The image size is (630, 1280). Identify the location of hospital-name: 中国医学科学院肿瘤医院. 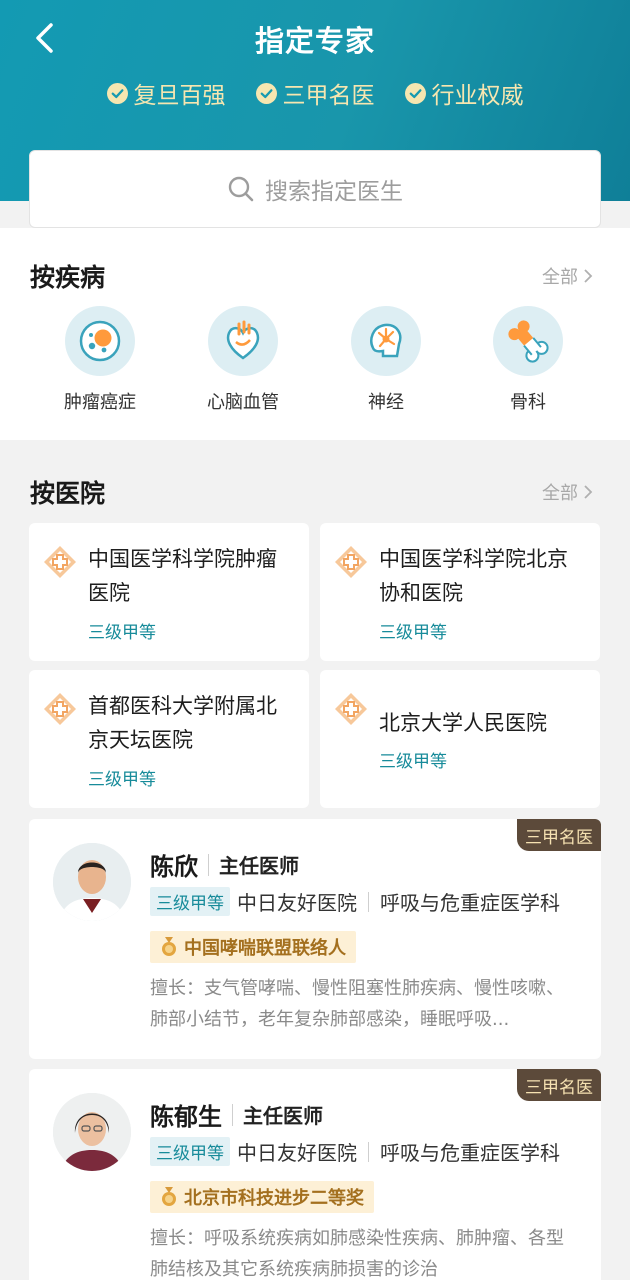
(182, 576).